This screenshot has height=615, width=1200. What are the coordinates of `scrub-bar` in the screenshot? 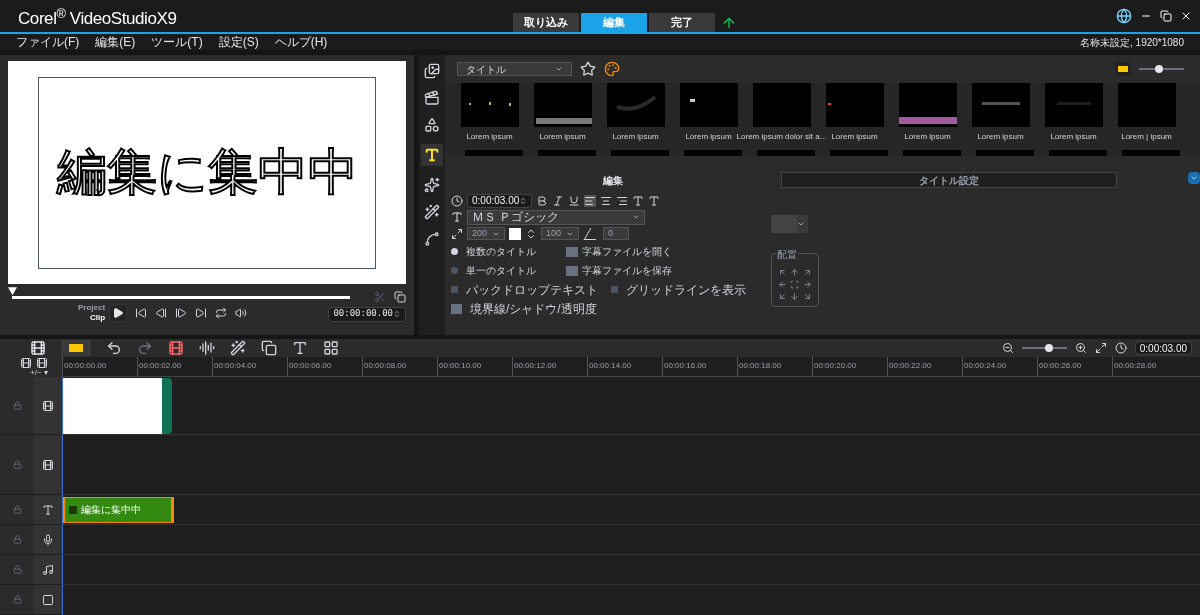 It's located at (179, 293).